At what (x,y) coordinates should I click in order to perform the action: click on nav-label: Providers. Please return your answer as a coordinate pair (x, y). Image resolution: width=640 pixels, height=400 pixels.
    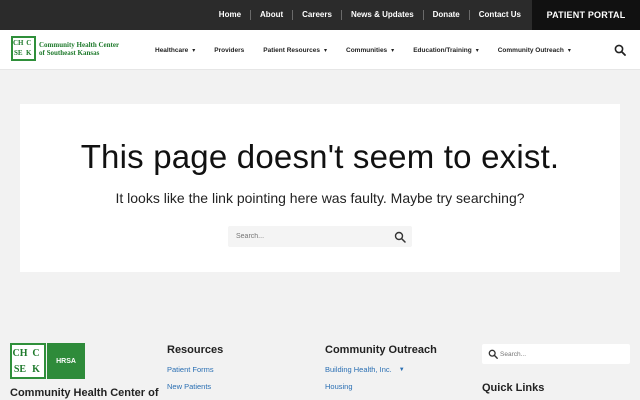
    Looking at the image, I should click on (229, 50).